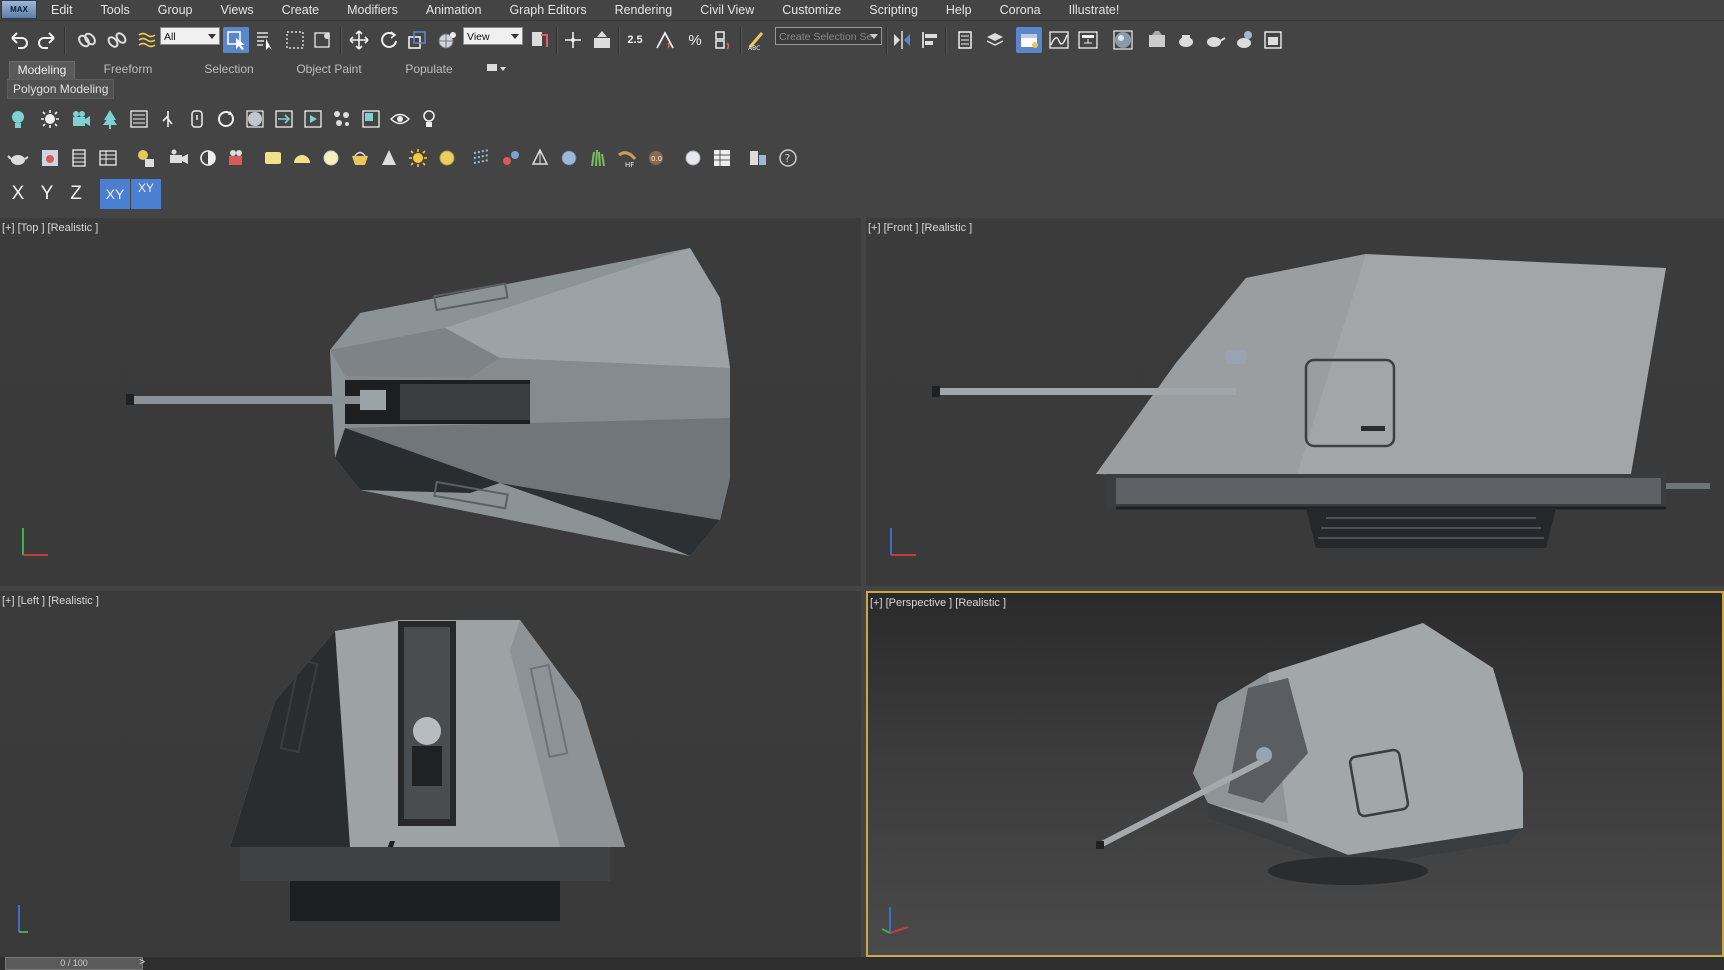  I want to click on select-manipulate-button, so click(573, 40).